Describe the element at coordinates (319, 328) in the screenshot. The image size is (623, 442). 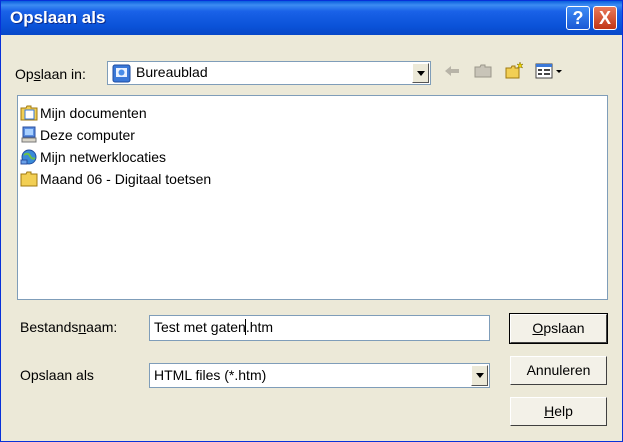
I see `filename-input: Test met gaten.htm` at that location.